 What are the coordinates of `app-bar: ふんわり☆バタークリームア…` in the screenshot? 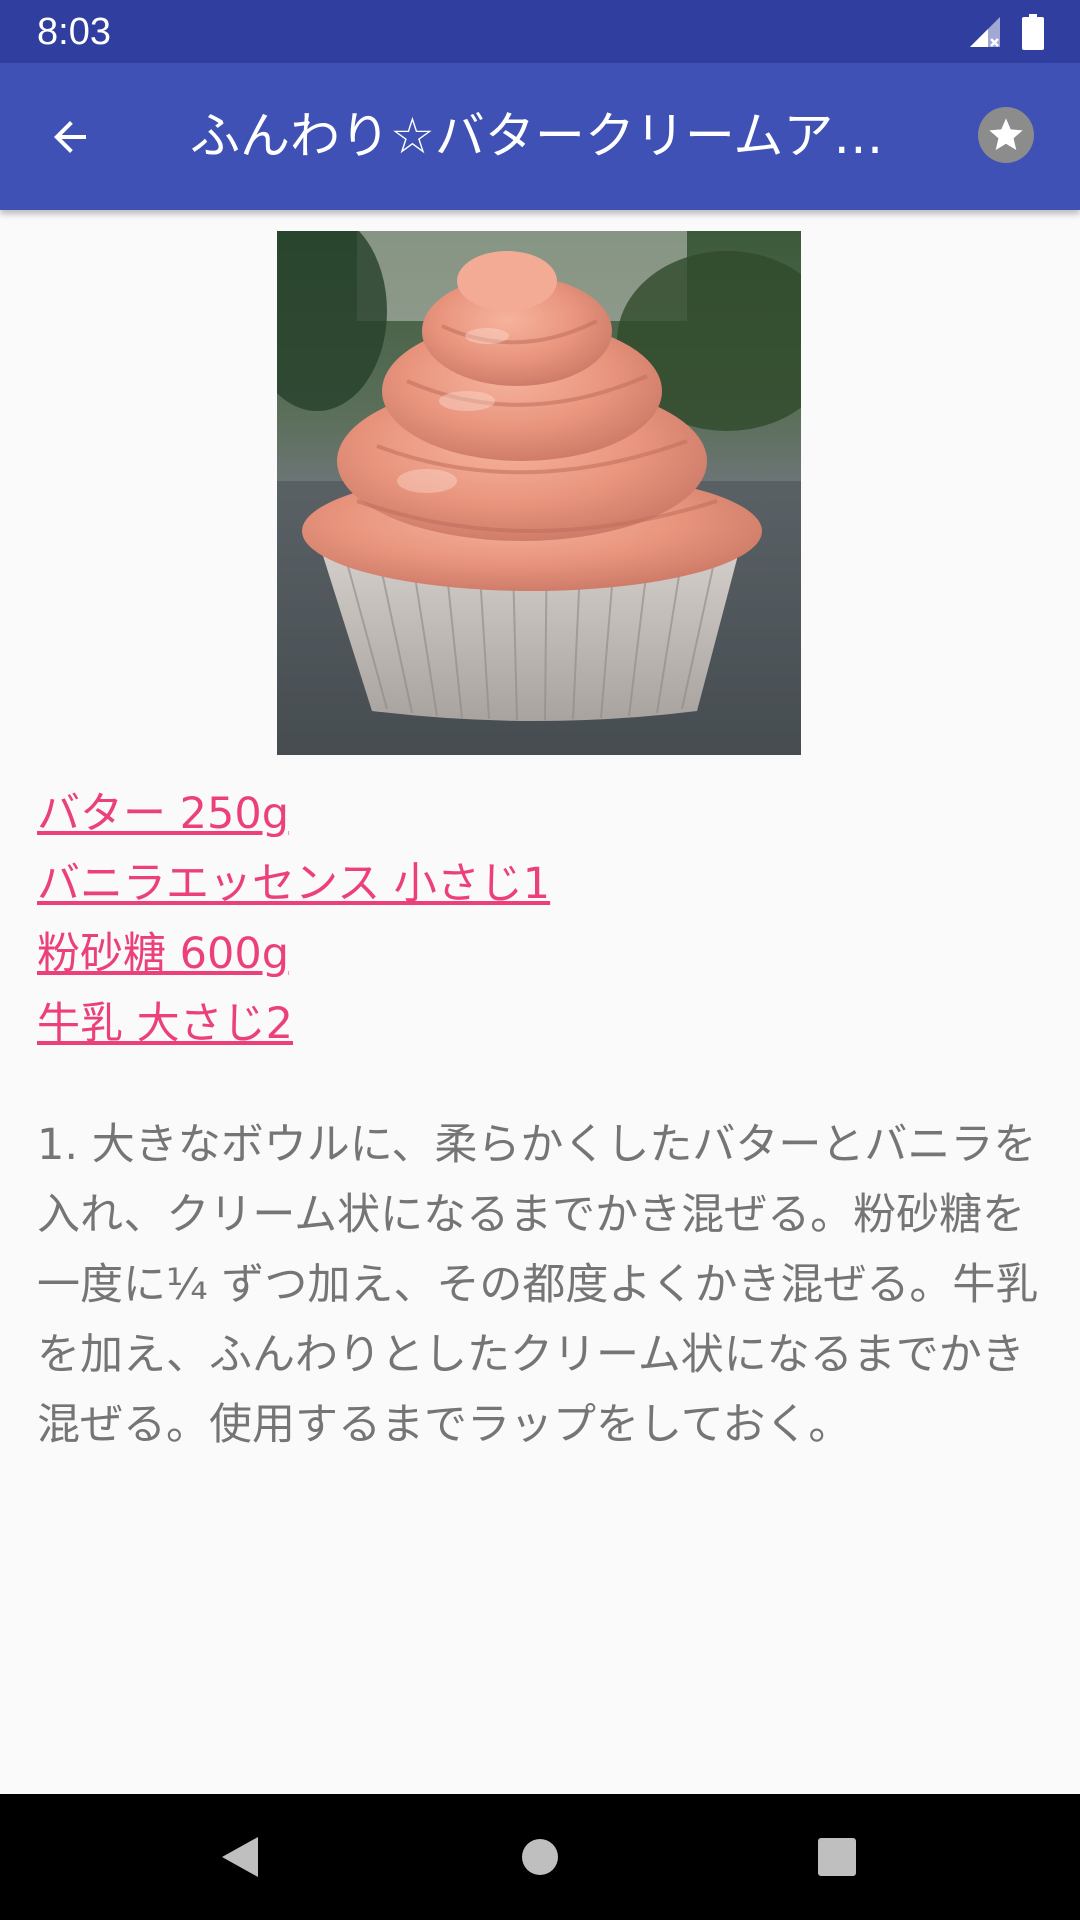 It's located at (540, 136).